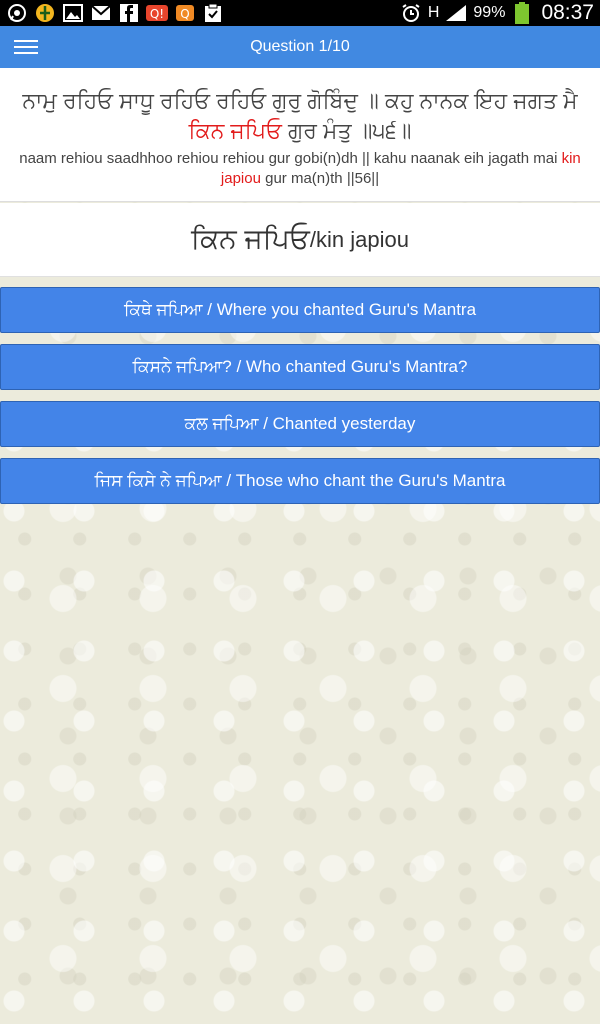 The width and height of the screenshot is (600, 1024). Describe the element at coordinates (300, 13) in the screenshot. I see `status-bar: Q! Q H 99% 08:37` at that location.